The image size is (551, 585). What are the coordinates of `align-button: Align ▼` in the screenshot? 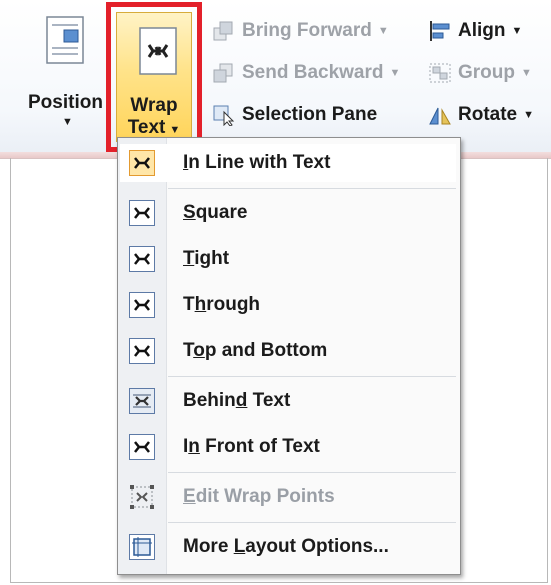 It's located at (475, 31).